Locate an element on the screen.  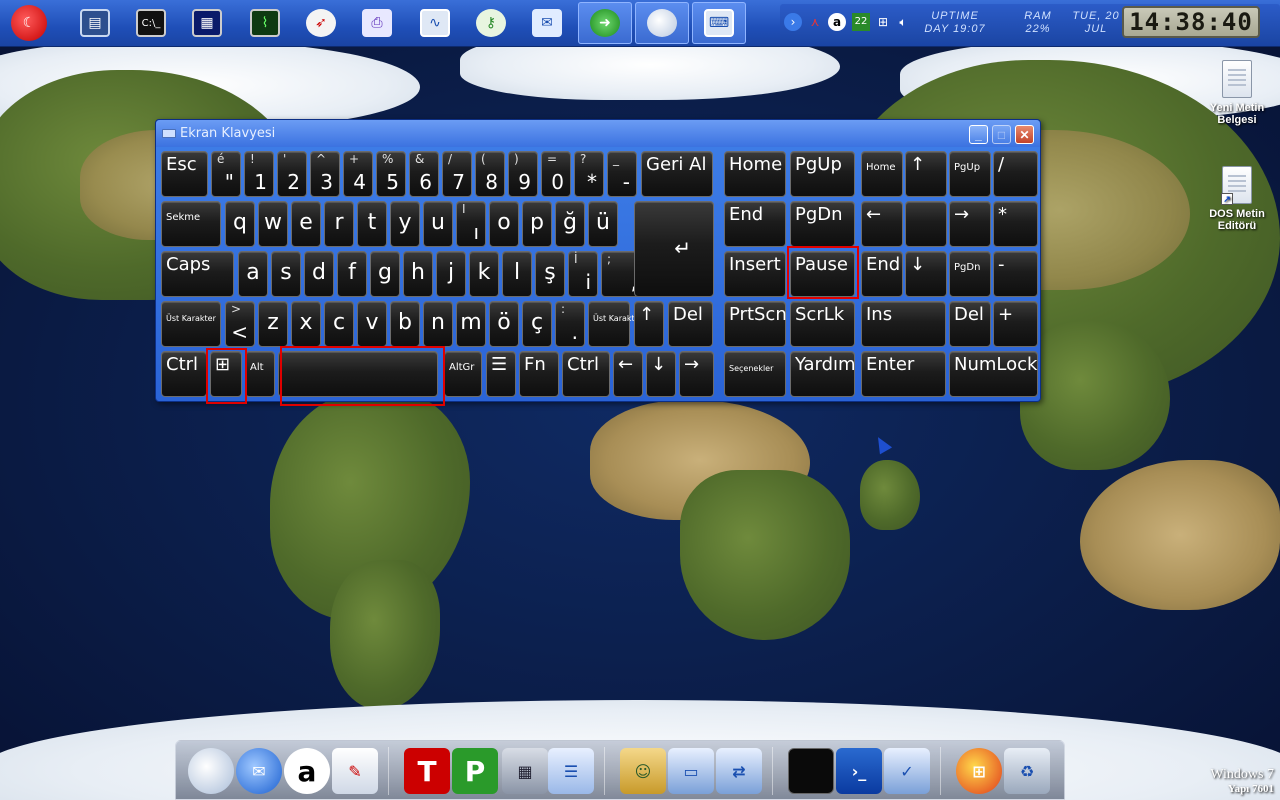
key-yardım: Yardım is located at coordinates (823, 374).